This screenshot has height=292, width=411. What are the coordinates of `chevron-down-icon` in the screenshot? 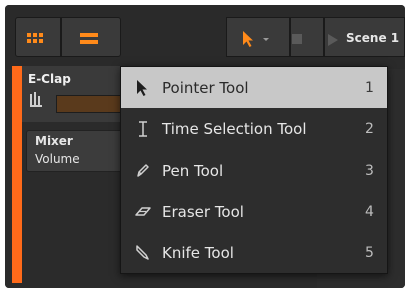 It's located at (266, 39).